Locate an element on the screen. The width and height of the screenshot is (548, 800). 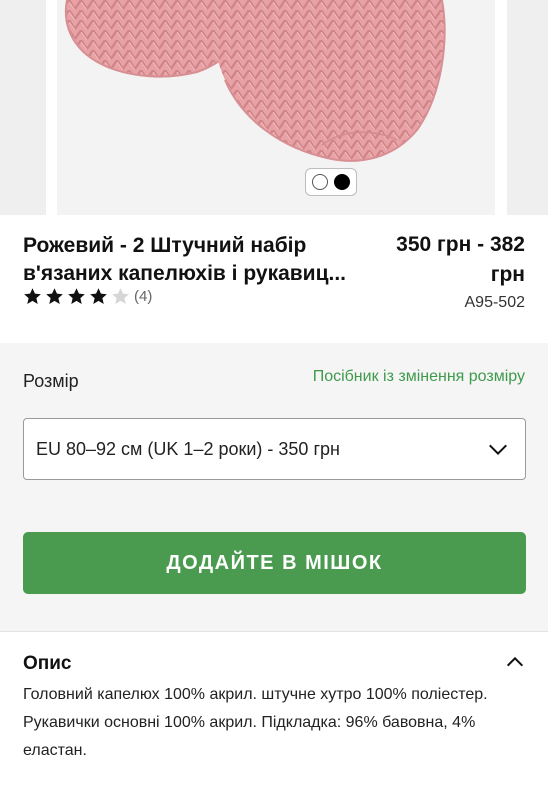
previous-slide-peek is located at coordinates (23, 107).